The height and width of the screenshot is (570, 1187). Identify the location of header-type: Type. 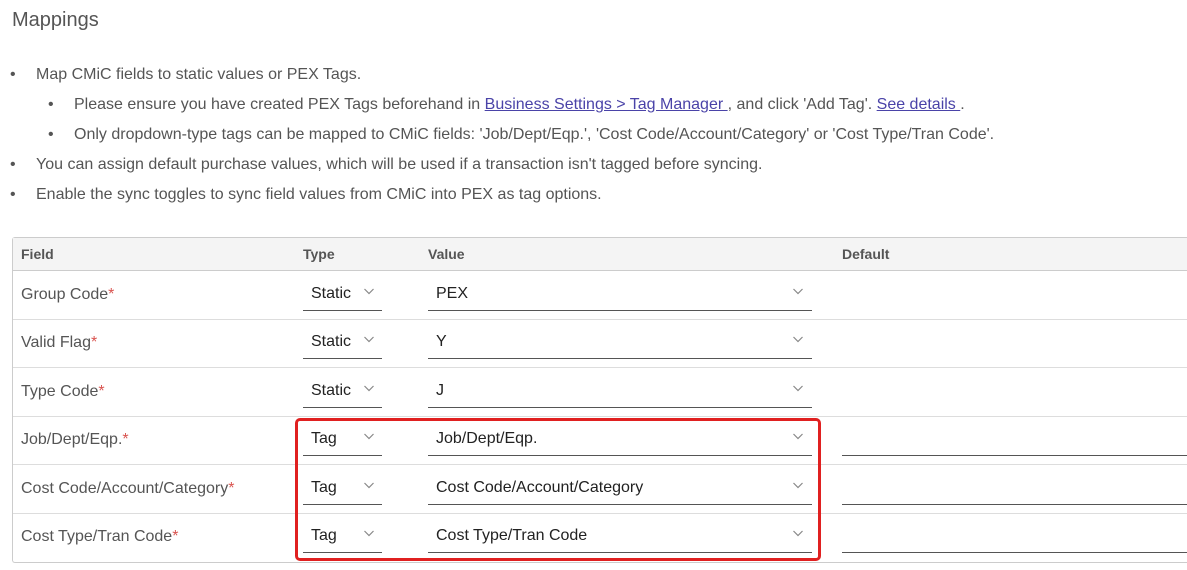
(319, 254).